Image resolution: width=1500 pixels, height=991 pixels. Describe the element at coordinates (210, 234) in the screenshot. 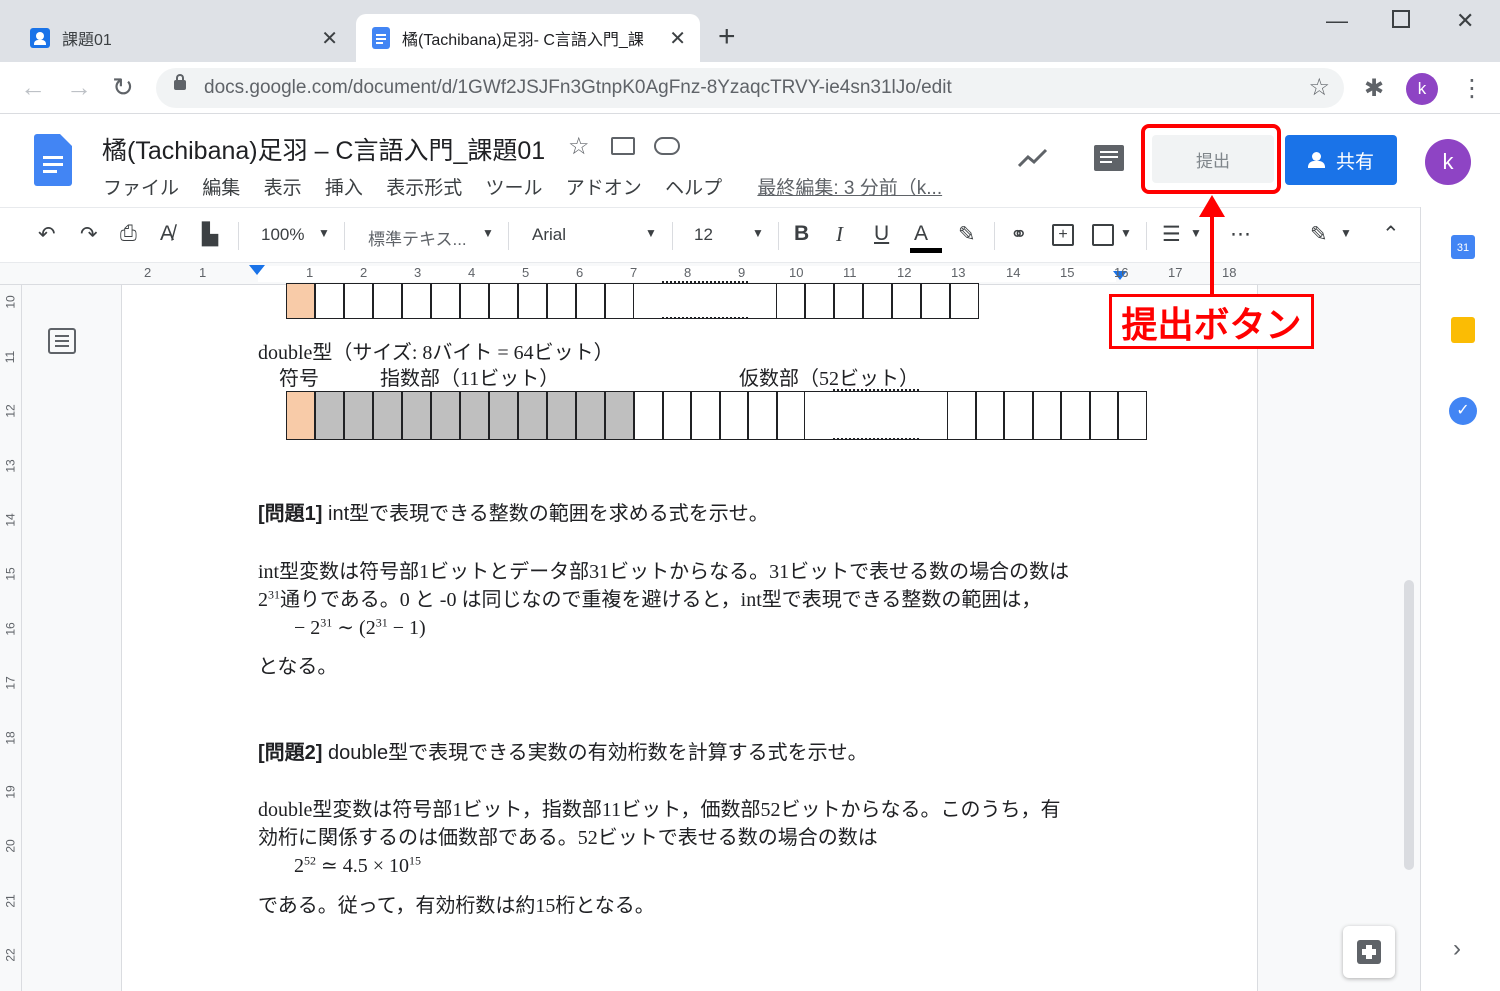

I see `paint-format-icon: ▙` at that location.